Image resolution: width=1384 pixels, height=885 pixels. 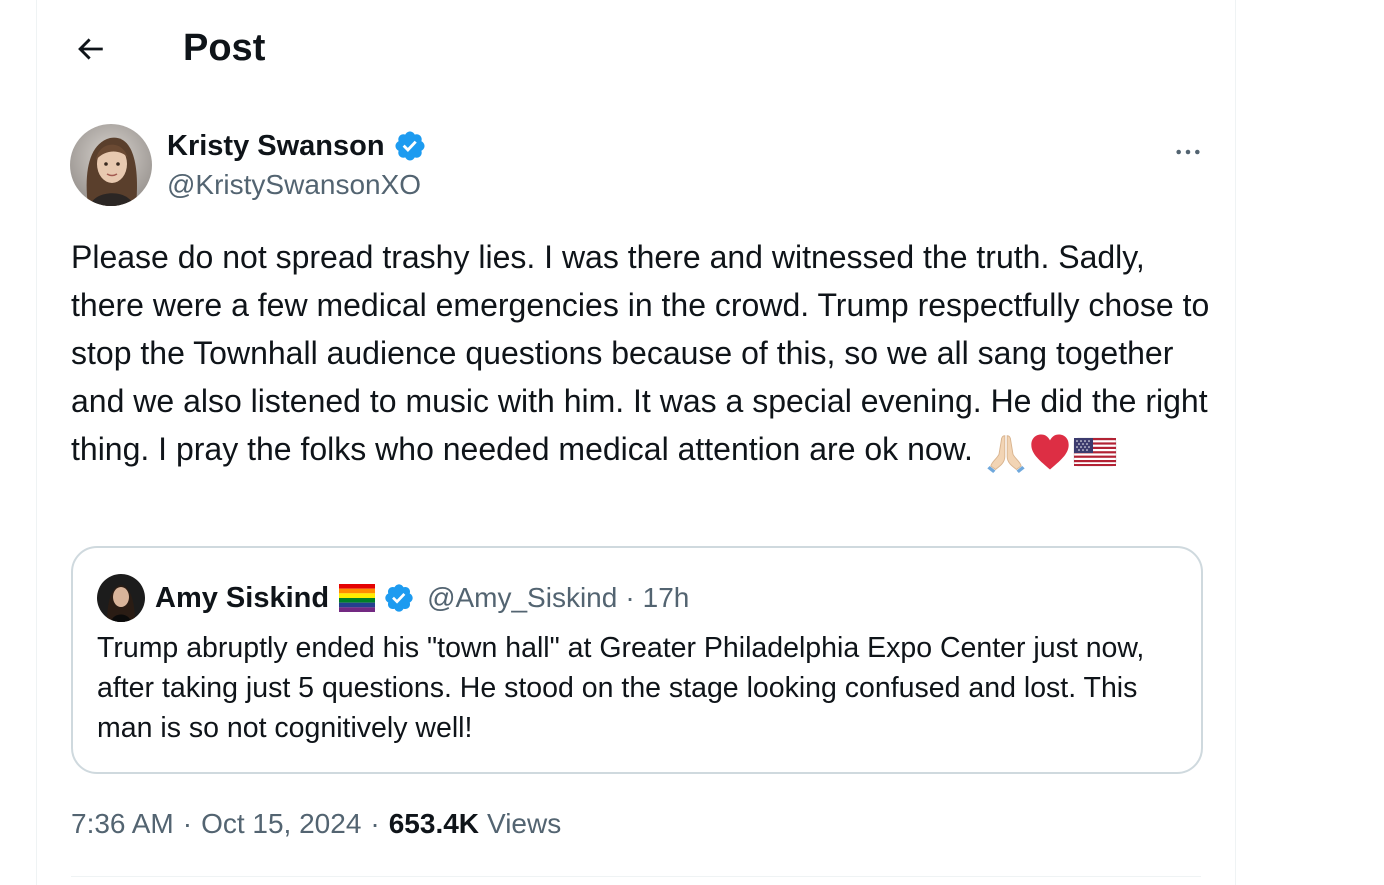 What do you see at coordinates (666, 597) in the screenshot?
I see `quoted-timestamp: 17h` at bounding box center [666, 597].